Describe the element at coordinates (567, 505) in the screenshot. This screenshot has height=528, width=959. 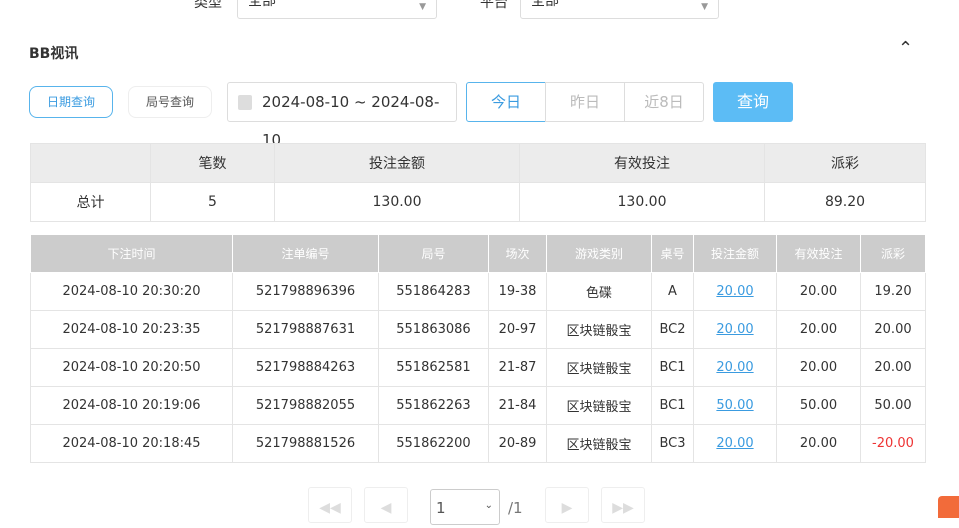
I see `next-page-button: ▶` at that location.